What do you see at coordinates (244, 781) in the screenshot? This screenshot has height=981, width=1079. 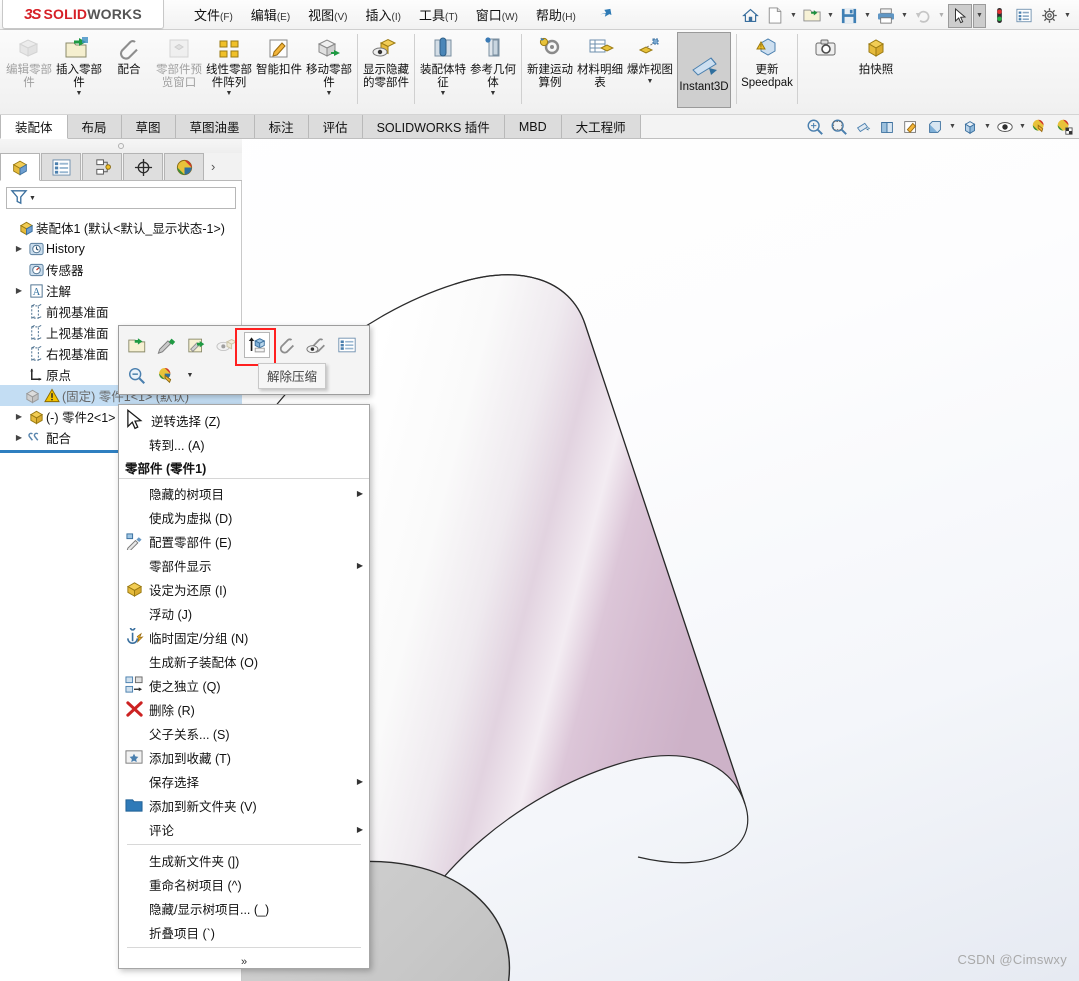 I see `menu-item-save-selection: 保存选择 ▶` at bounding box center [244, 781].